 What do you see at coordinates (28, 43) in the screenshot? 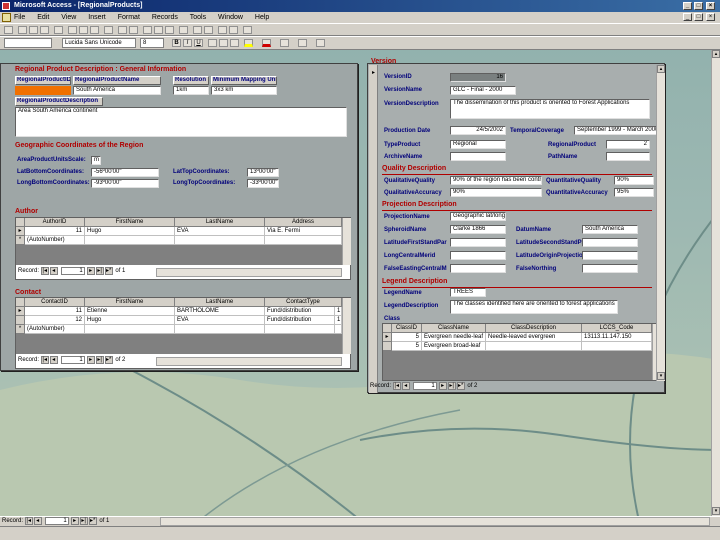
I see `object-select` at bounding box center [28, 43].